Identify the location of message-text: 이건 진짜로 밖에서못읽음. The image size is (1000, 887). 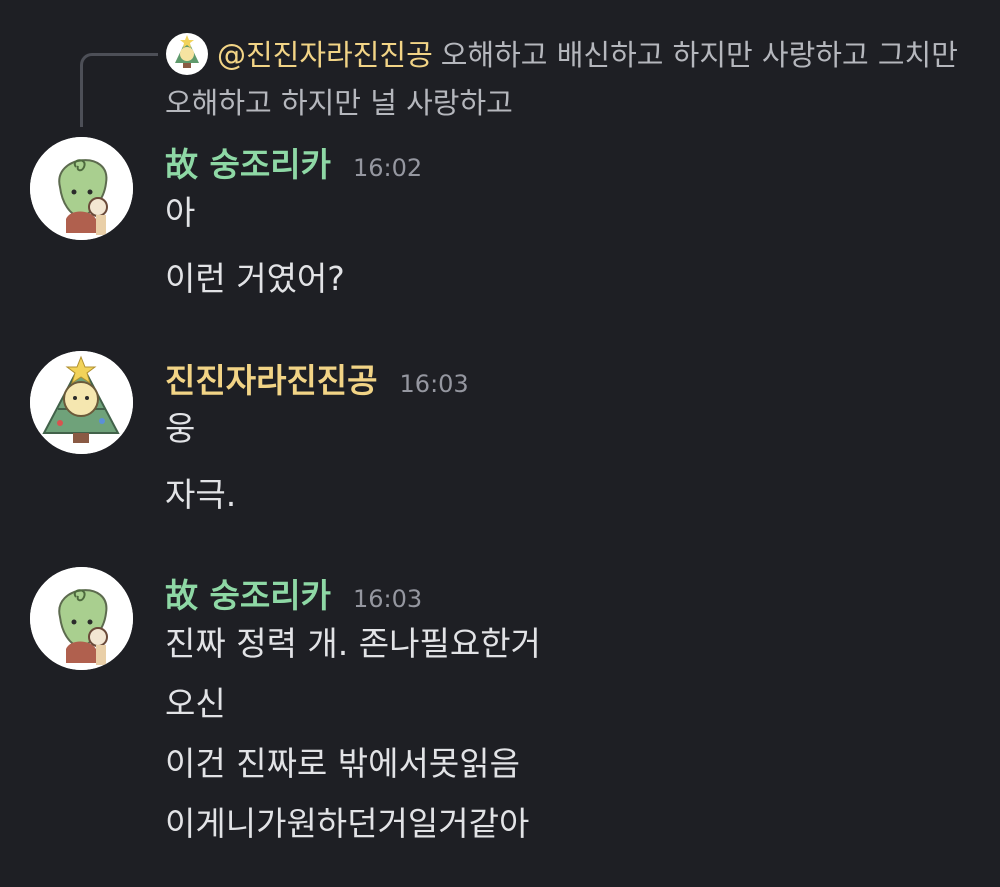
(342, 763).